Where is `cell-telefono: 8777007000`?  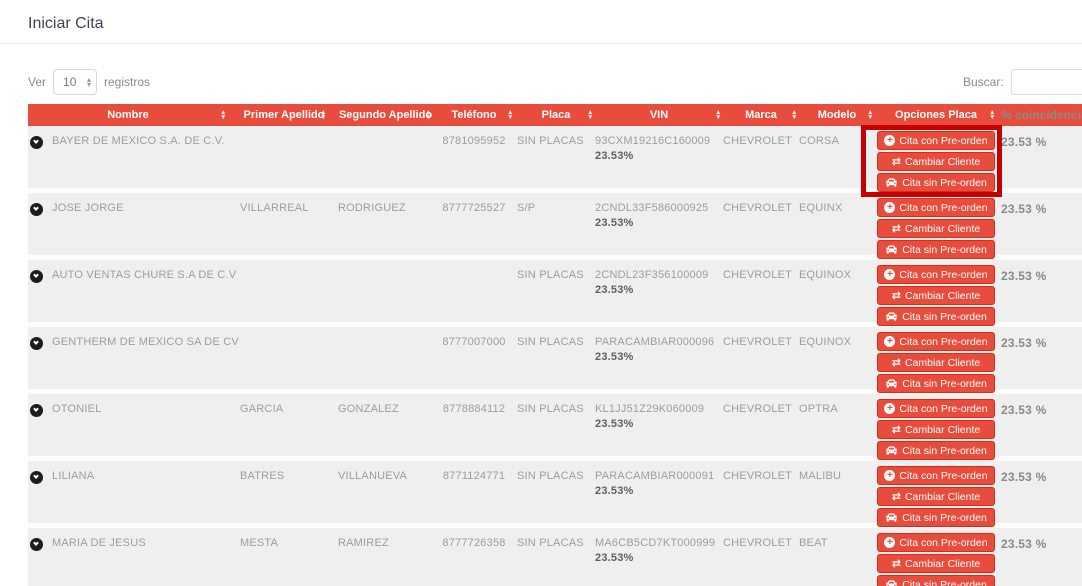
cell-telefono: 8777007000 is located at coordinates (474, 342).